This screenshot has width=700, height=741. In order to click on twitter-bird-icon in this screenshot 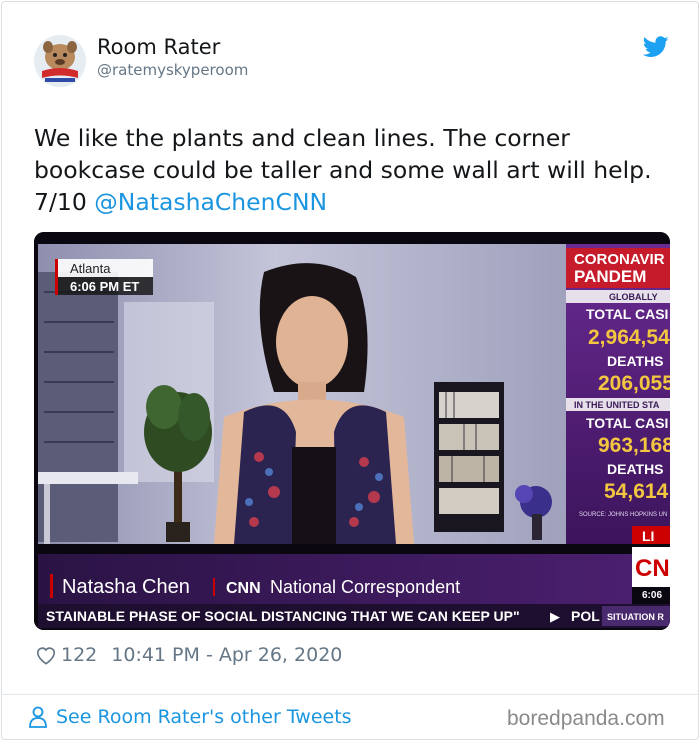, I will do `click(656, 47)`.